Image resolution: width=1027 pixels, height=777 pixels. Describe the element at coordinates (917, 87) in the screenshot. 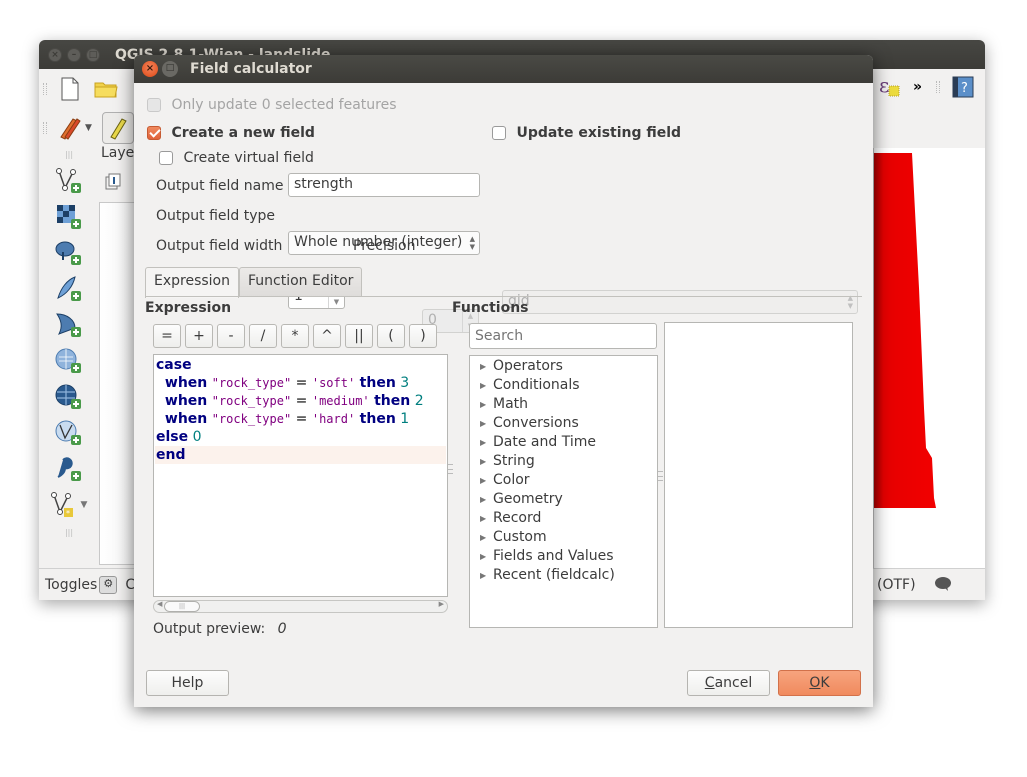

I see `toolbar-overflow-chevron-icon: »` at that location.